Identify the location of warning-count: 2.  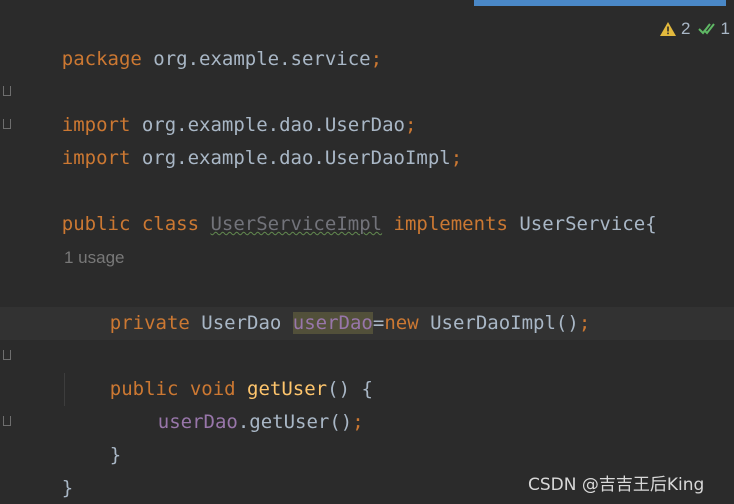
(686, 28).